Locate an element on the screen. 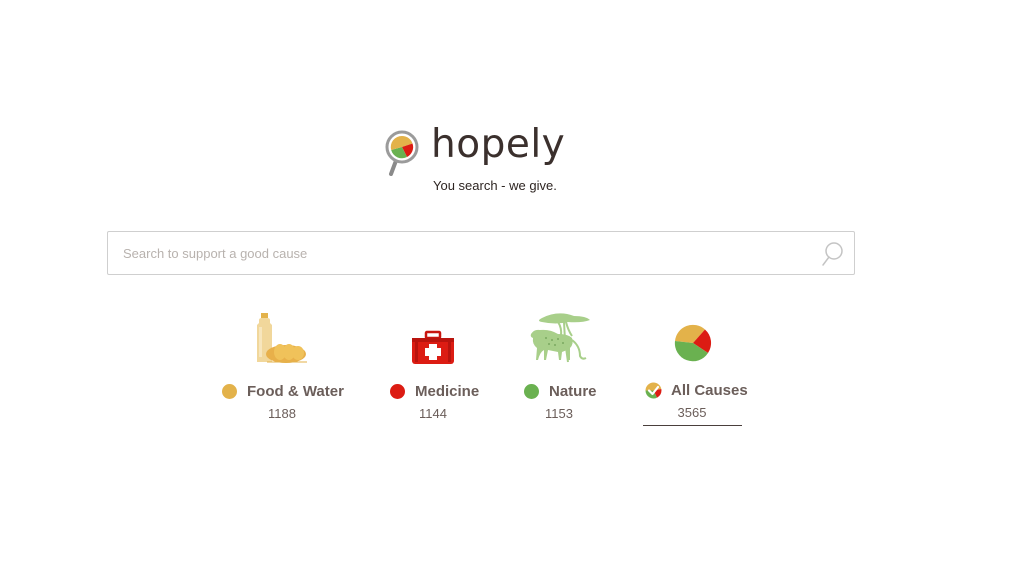 Image resolution: width=1028 pixels, height=569 pixels. cause-label-row: Food & Water is located at coordinates (283, 391).